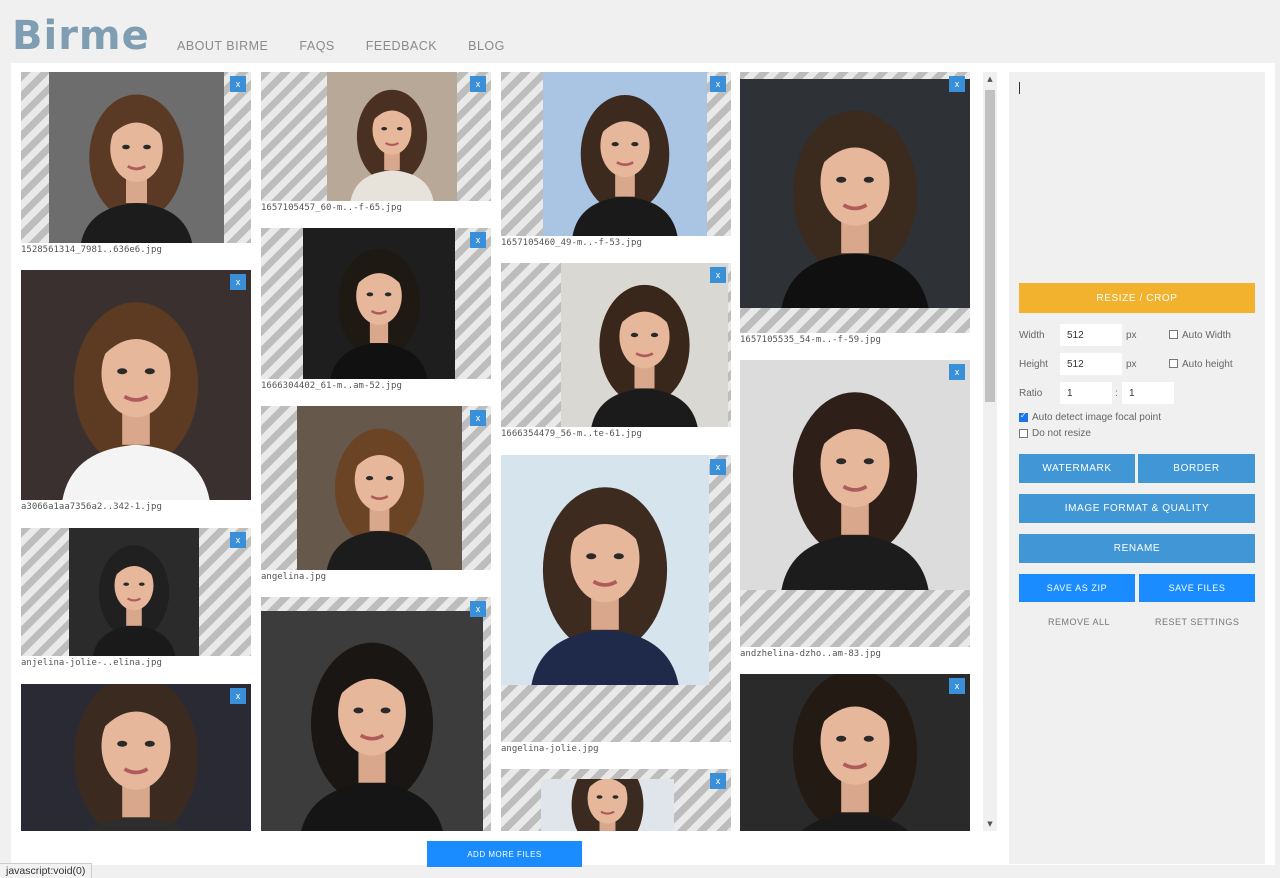 This screenshot has height=878, width=1280. I want to click on birme-logo: Birme, so click(81, 36).